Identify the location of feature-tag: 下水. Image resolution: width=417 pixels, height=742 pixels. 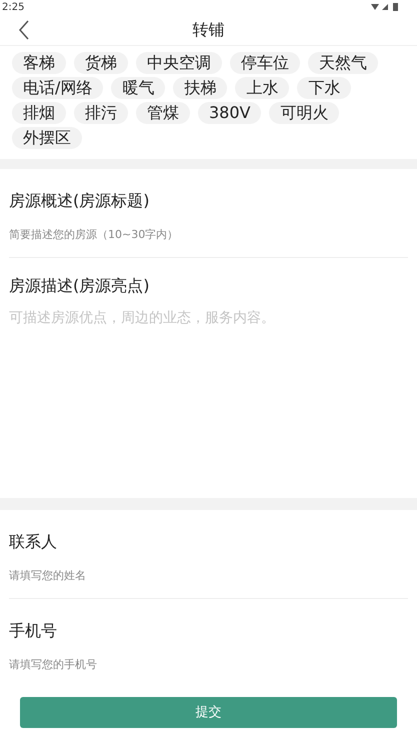
(324, 88).